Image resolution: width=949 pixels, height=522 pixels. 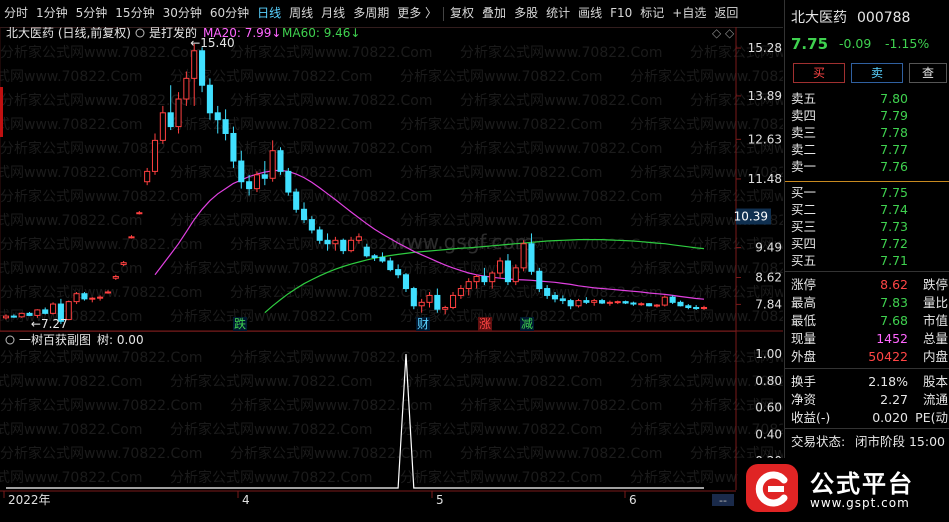 What do you see at coordinates (52, 13) in the screenshot?
I see `period-tab-1: 1分钟` at bounding box center [52, 13].